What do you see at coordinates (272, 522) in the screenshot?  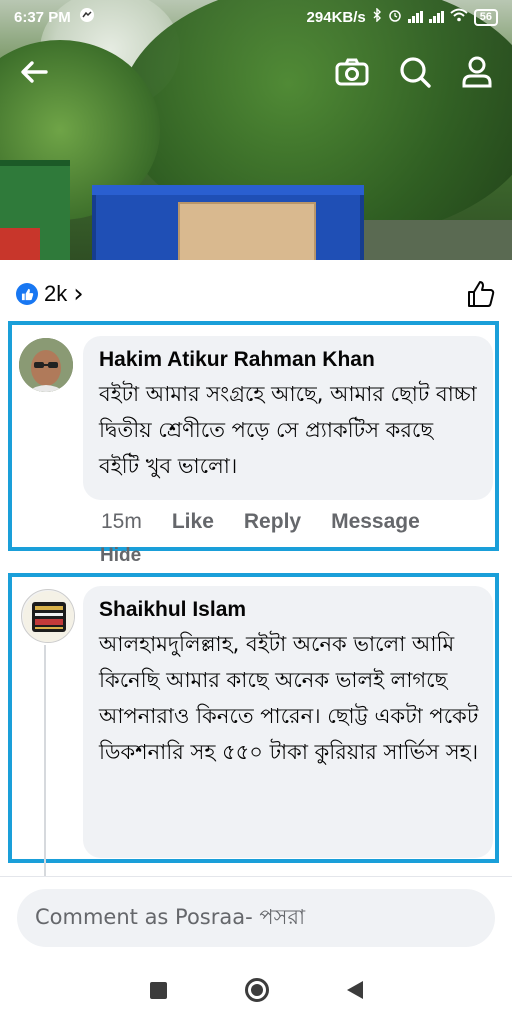 I see `reply-link: Reply` at bounding box center [272, 522].